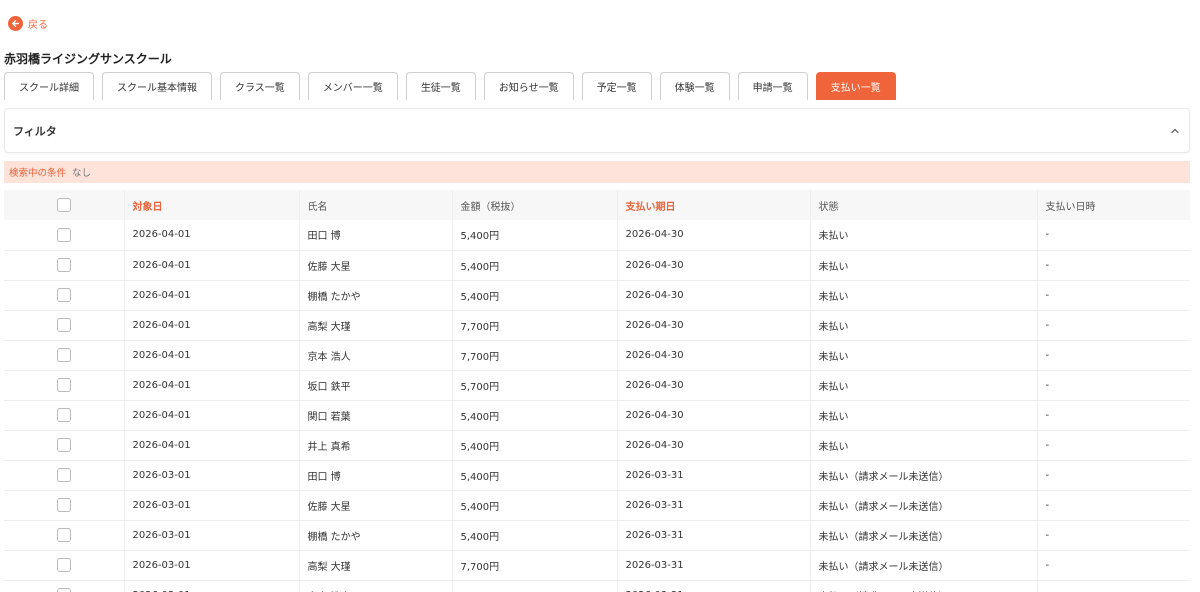 The height and width of the screenshot is (592, 1200). I want to click on tab-6: 予定一覧, so click(616, 86).